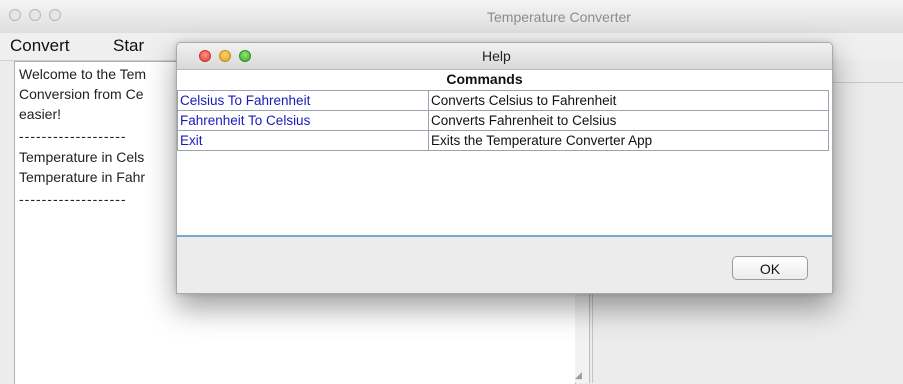 Image resolution: width=903 pixels, height=384 pixels. What do you see at coordinates (82, 157) in the screenshot?
I see `celsius-line: Temperature in Cels` at bounding box center [82, 157].